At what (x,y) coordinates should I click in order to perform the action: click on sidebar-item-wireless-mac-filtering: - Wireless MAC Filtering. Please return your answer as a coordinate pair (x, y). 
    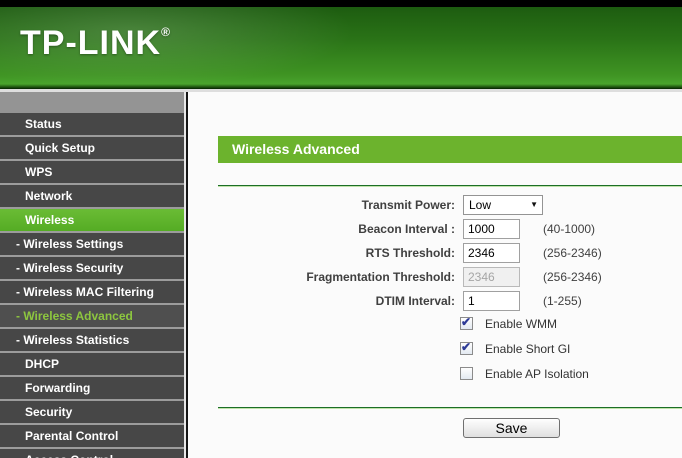
    Looking at the image, I should click on (92, 292).